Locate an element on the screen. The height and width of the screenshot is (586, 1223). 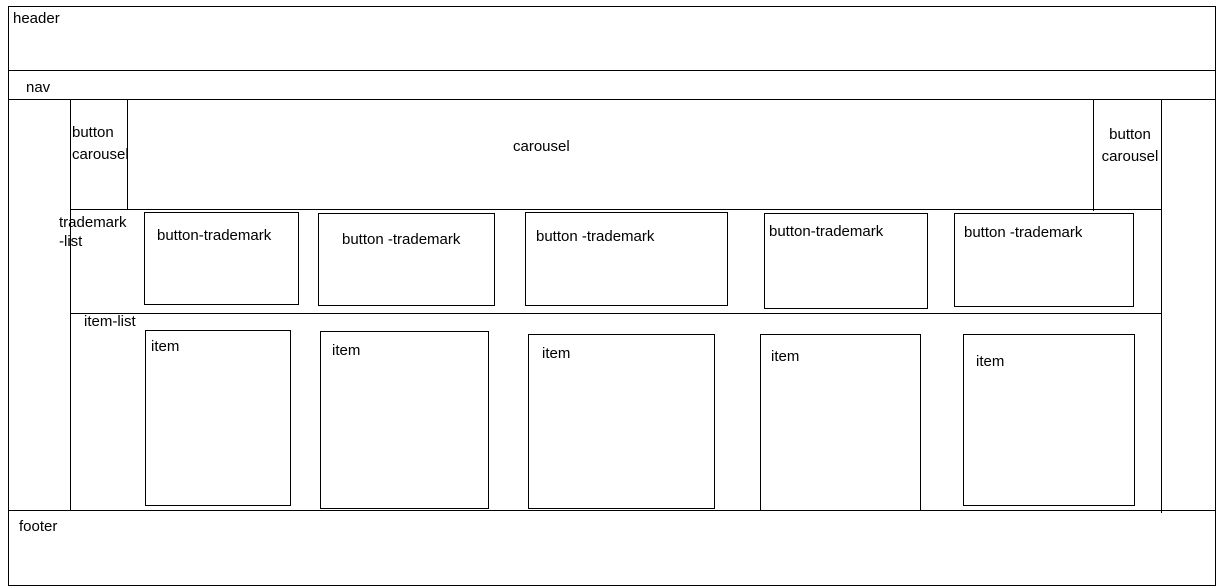
item-4-label: item is located at coordinates (785, 356).